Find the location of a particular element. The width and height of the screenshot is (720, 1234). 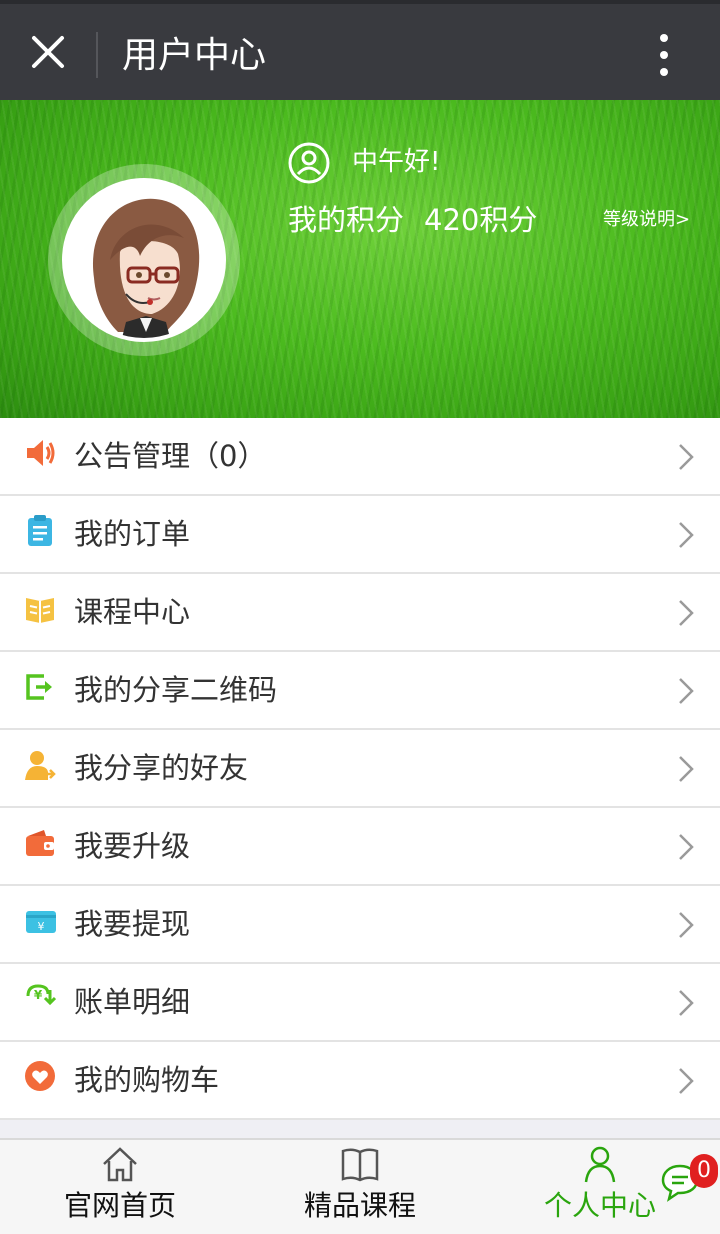

menu-item-label: 我分享的好友 is located at coordinates (161, 768).